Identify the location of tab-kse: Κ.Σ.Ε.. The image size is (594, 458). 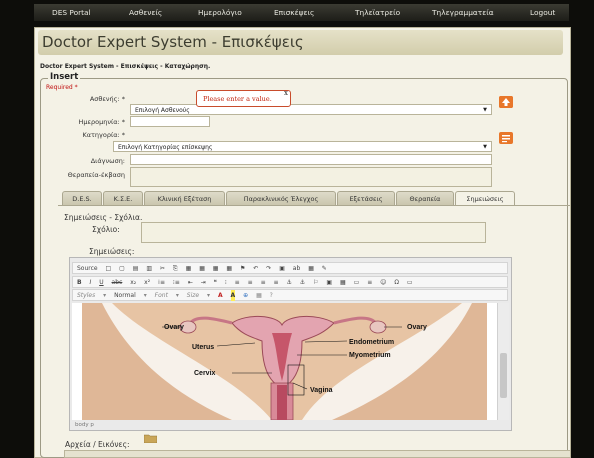
(123, 198).